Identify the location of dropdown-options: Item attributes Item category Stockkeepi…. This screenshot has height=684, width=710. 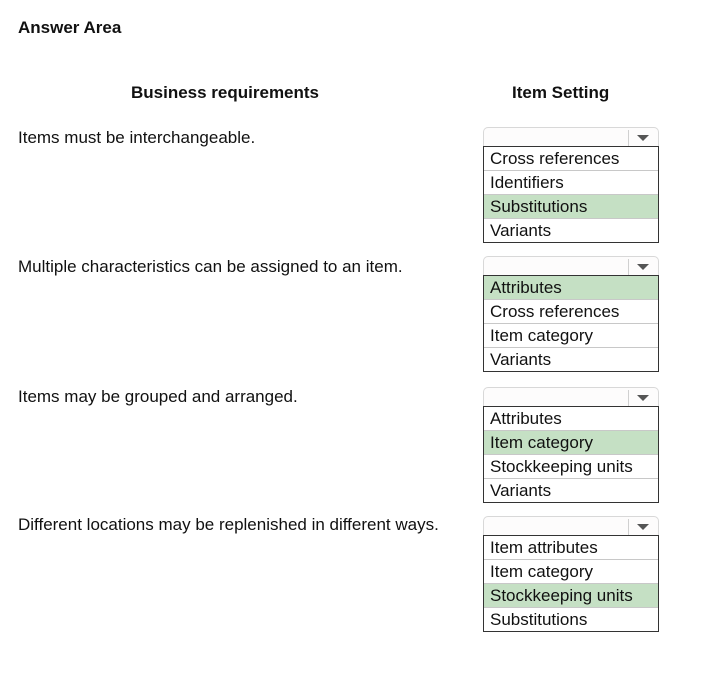
(571, 583).